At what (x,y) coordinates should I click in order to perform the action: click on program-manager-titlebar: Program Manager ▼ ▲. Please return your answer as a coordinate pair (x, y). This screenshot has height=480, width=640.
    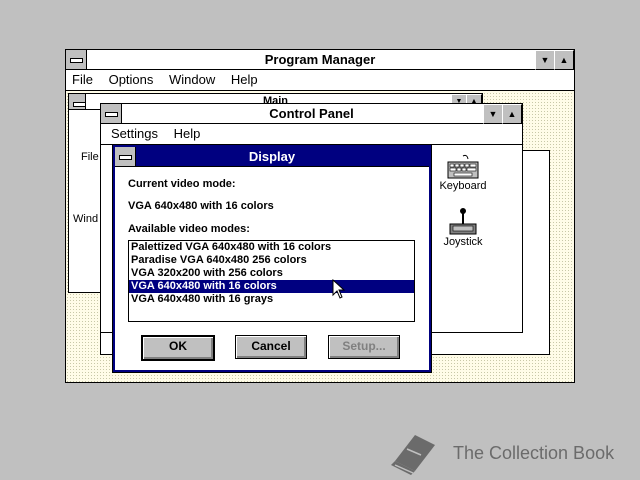
    Looking at the image, I should click on (320, 60).